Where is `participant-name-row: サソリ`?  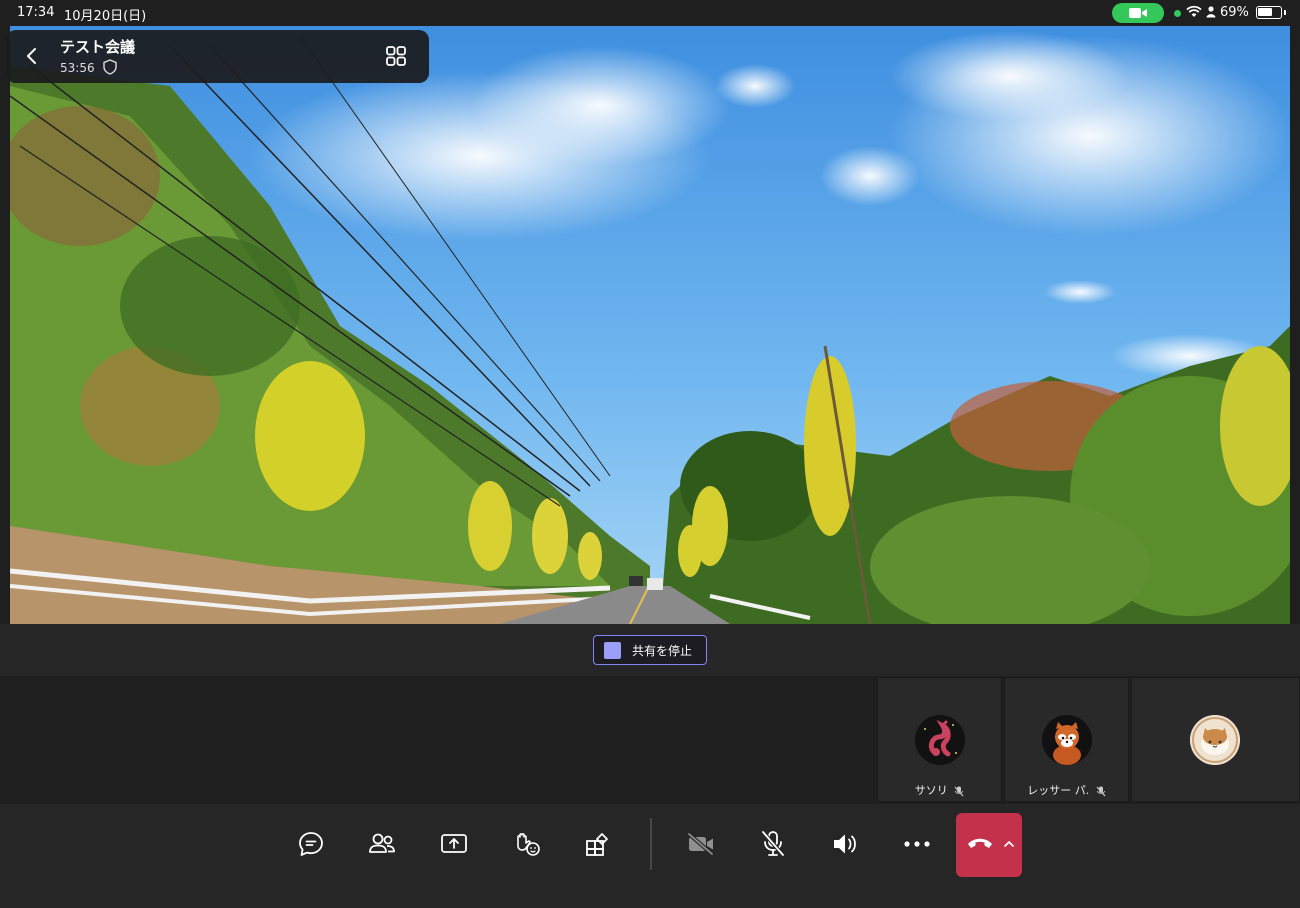 participant-name-row: サソリ is located at coordinates (939, 790).